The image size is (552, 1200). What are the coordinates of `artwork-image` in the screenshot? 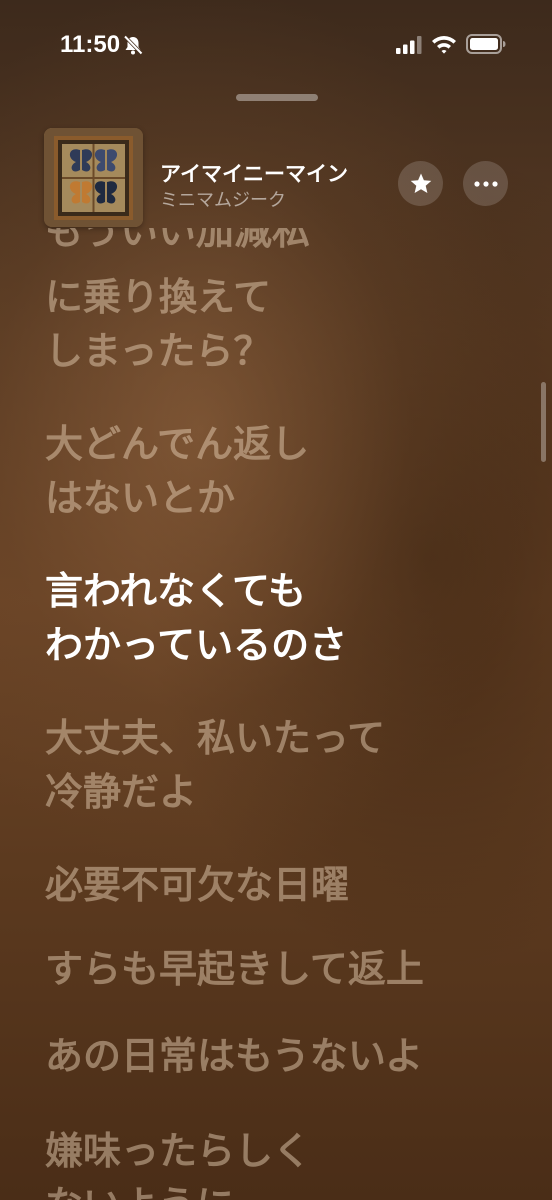 It's located at (93, 177).